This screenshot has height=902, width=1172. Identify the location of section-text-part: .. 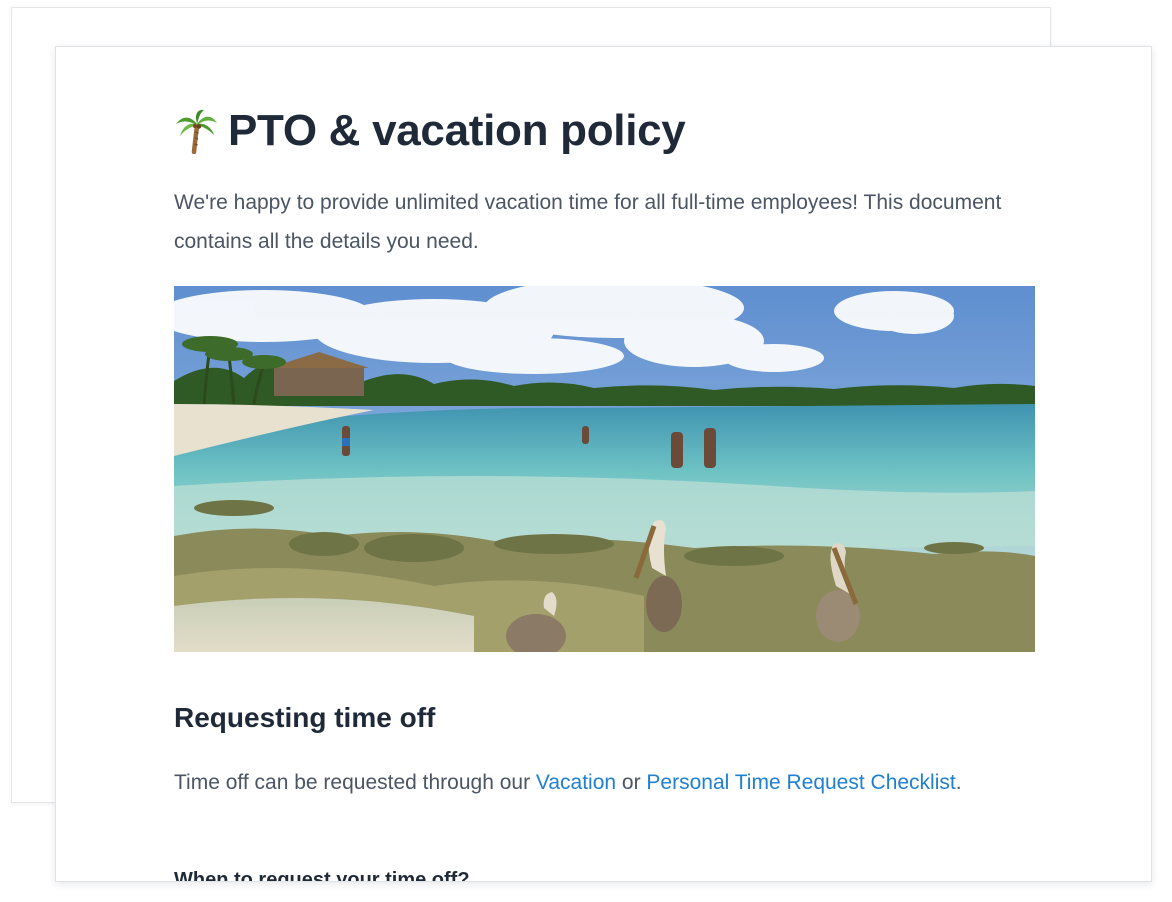
(958, 782).